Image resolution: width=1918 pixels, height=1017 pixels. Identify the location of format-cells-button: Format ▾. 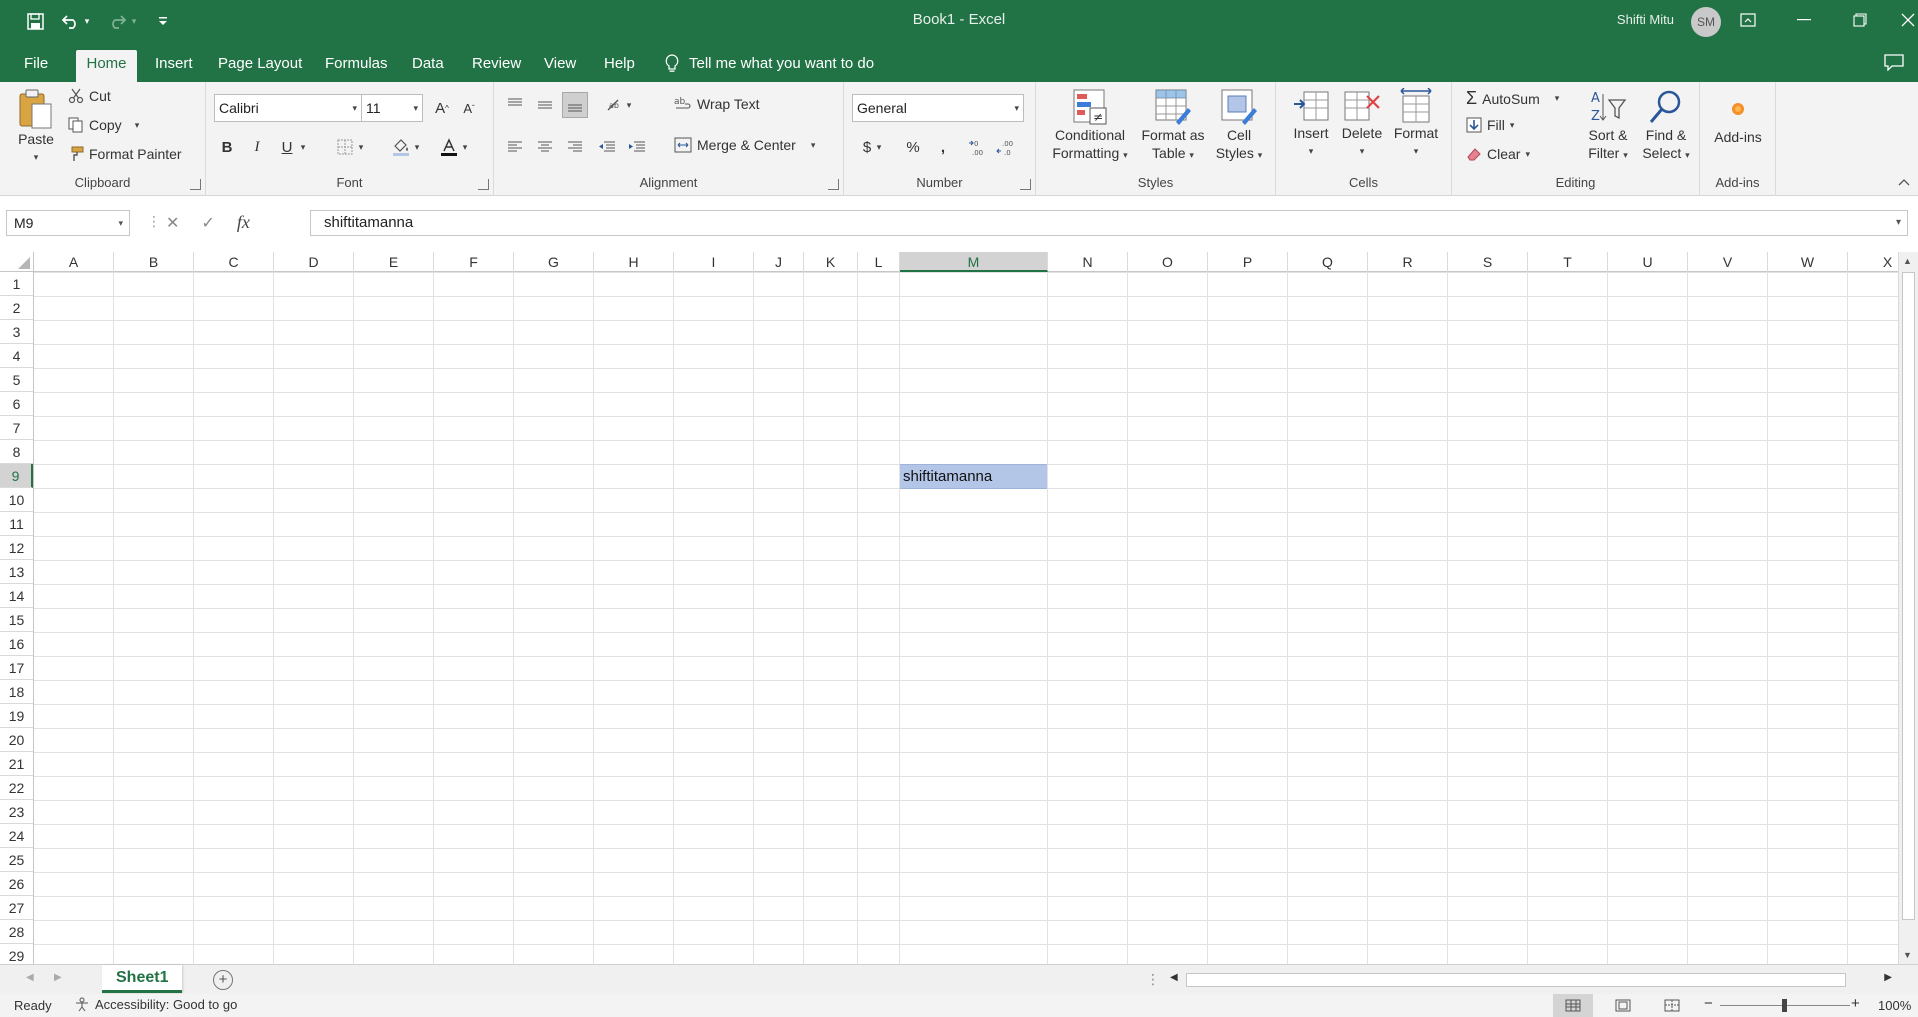
(1416, 124).